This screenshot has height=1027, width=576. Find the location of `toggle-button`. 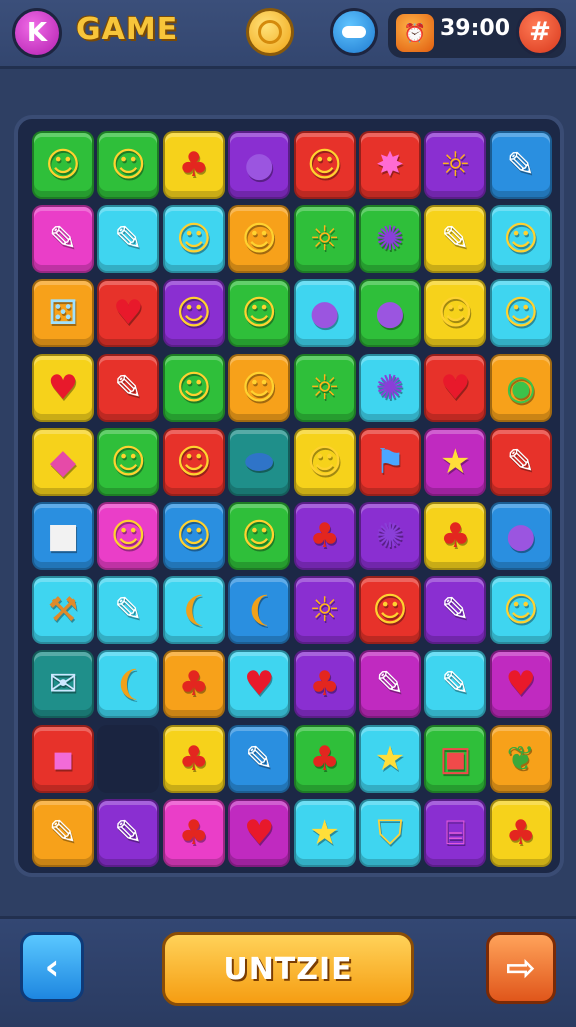

toggle-button is located at coordinates (354, 32).